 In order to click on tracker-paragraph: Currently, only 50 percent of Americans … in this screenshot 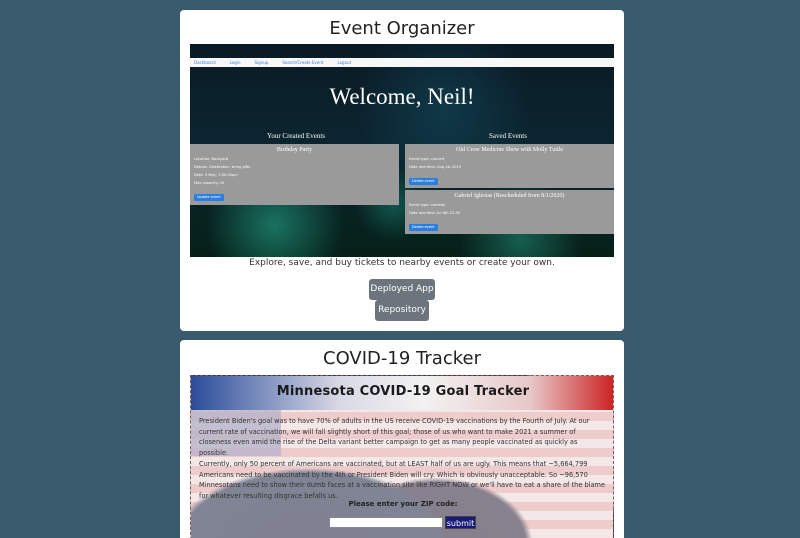, I will do `click(402, 480)`.